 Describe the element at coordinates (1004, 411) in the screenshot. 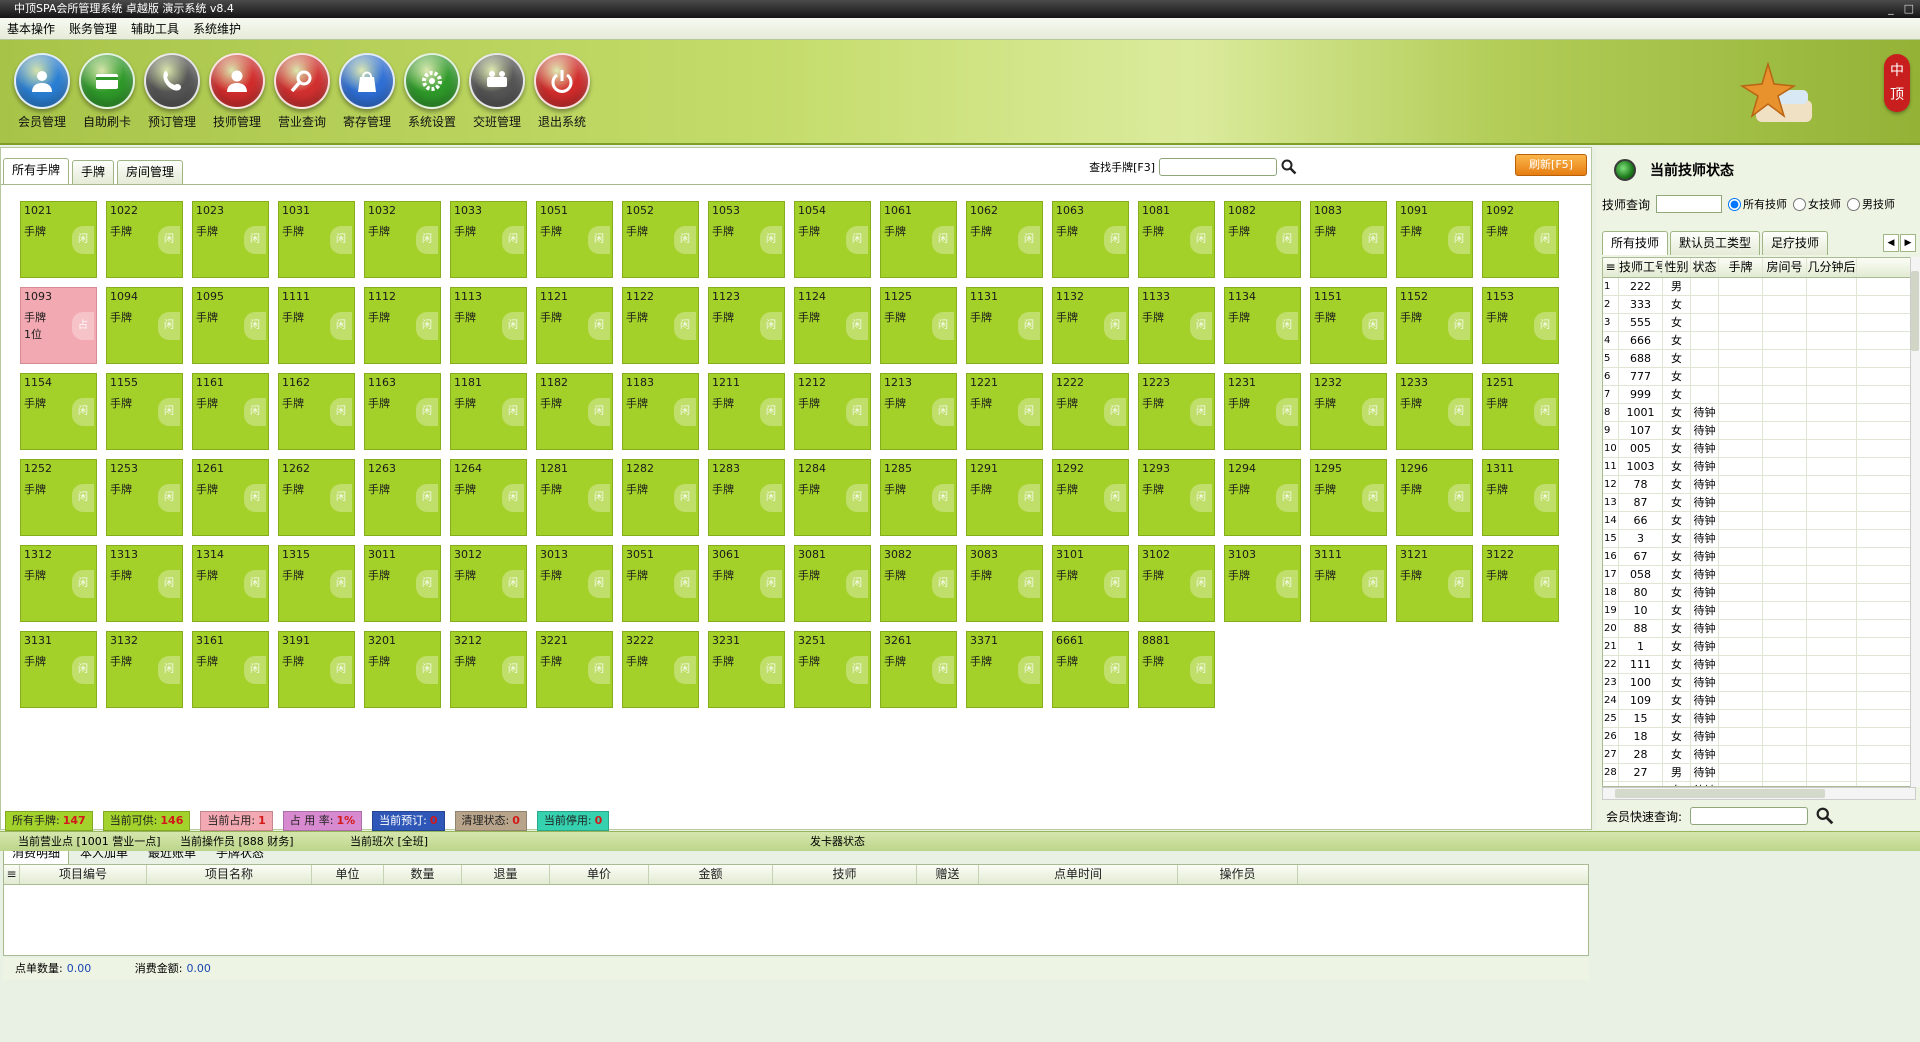

I see `hand-card: 1221 手牌 闲` at that location.